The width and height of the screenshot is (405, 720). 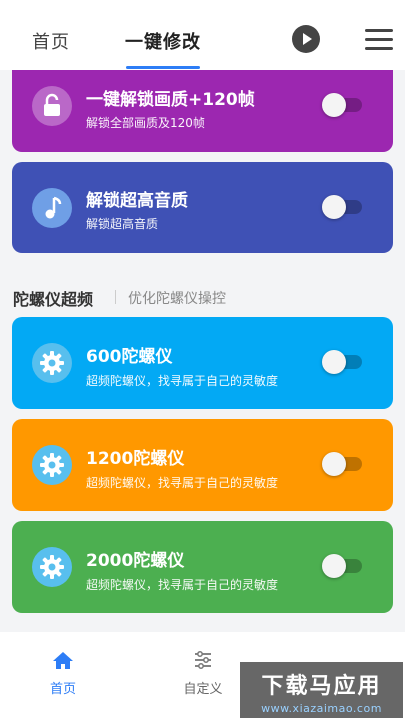 I want to click on card-title: 1200陀螺仪, so click(x=135, y=459).